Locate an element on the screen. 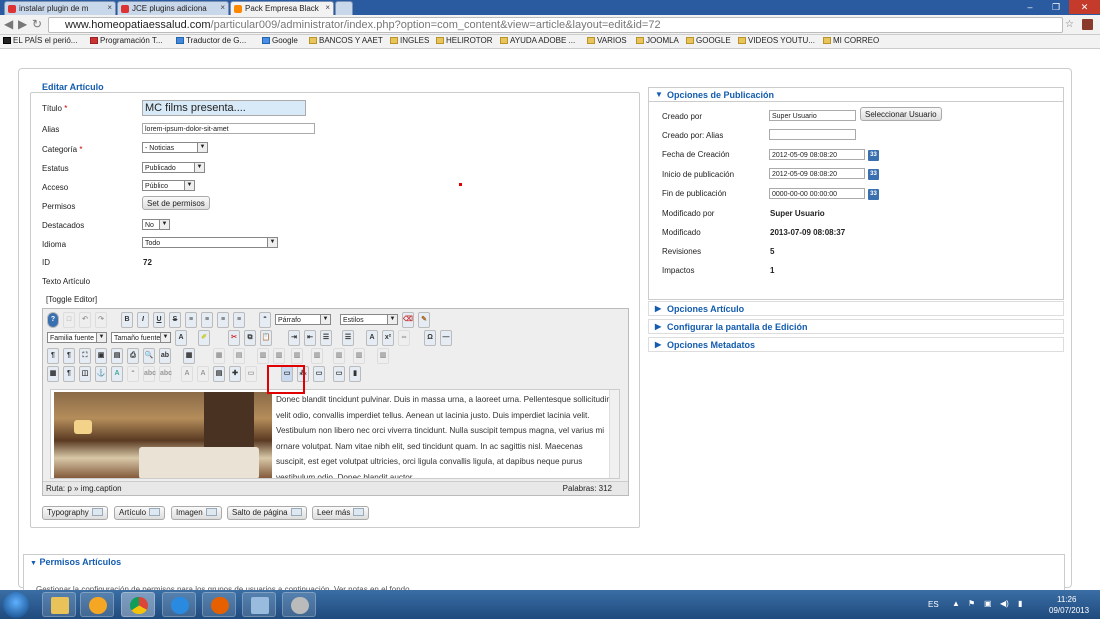 The image size is (1100, 619). fin-input: 0000-00-00 00:00:00 is located at coordinates (817, 193).